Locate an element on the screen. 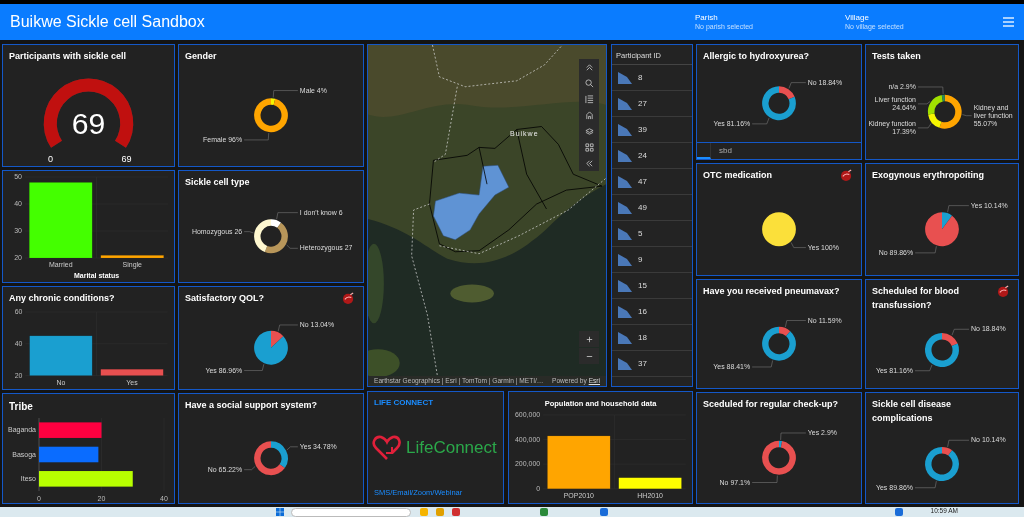 This screenshot has width=1024, height=517. zoom-in-button is located at coordinates (589, 339).